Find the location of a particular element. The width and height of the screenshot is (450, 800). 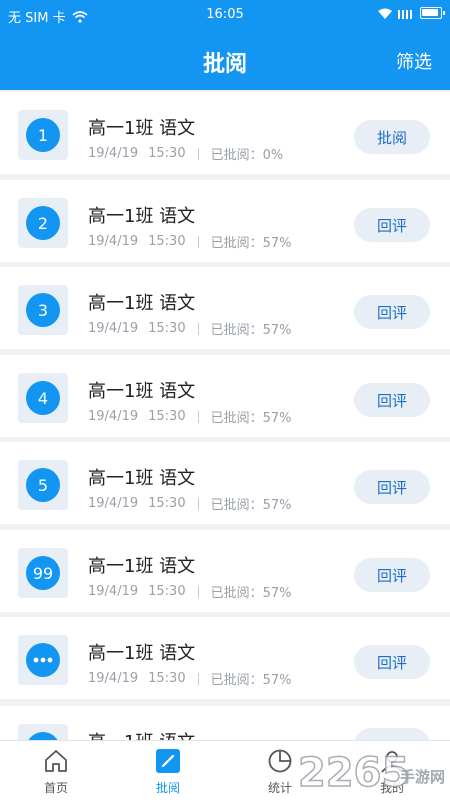

number-badge: 99 is located at coordinates (43, 573).